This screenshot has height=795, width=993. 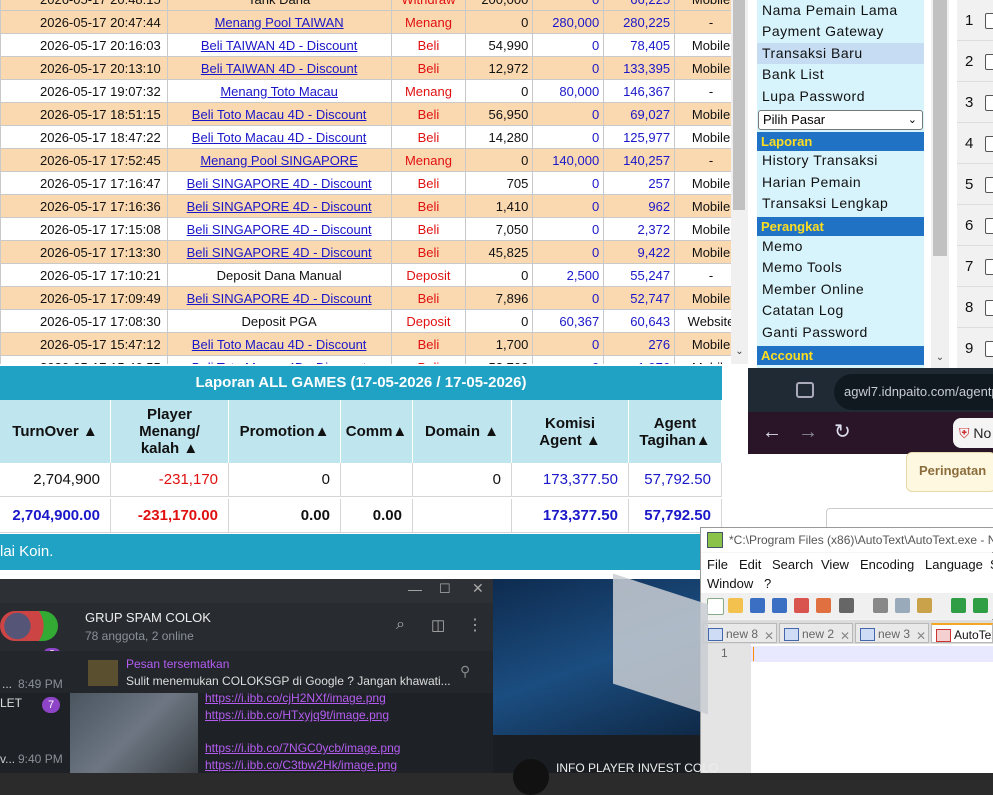 What do you see at coordinates (954, 564) in the screenshot?
I see `menu-language: Language` at bounding box center [954, 564].